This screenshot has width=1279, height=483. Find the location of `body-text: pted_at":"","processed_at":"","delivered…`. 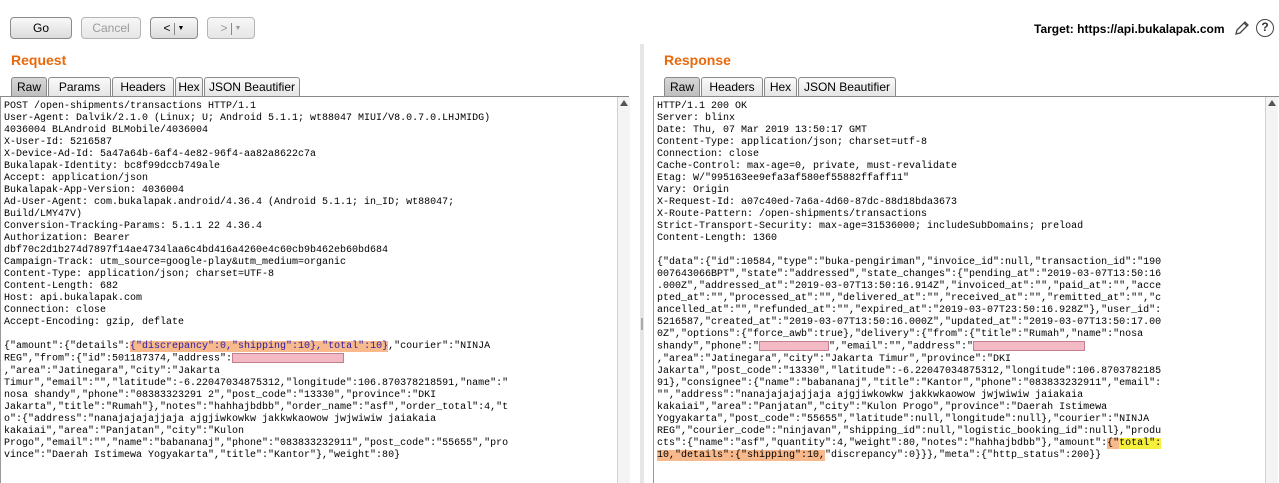

body-text: pted_at":"","processed_at":"","delivered… is located at coordinates (909, 298).